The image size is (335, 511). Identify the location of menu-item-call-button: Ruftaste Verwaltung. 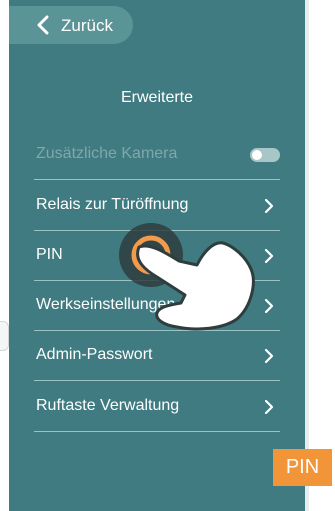
(157, 406).